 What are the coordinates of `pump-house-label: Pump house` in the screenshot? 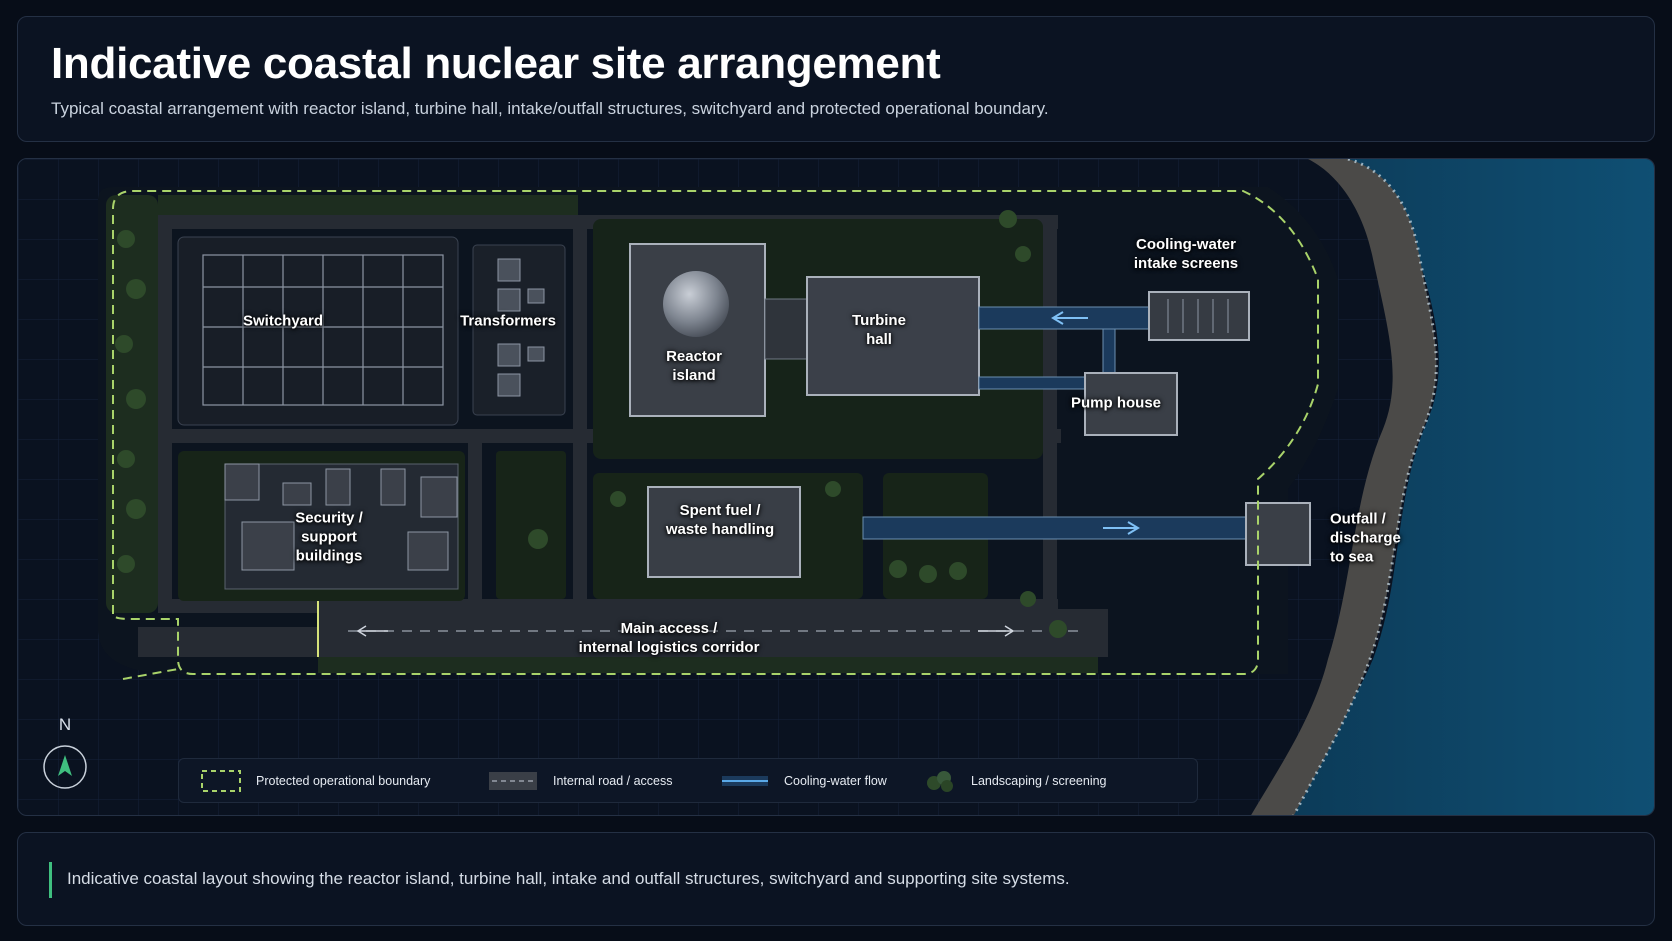 It's located at (1116, 403).